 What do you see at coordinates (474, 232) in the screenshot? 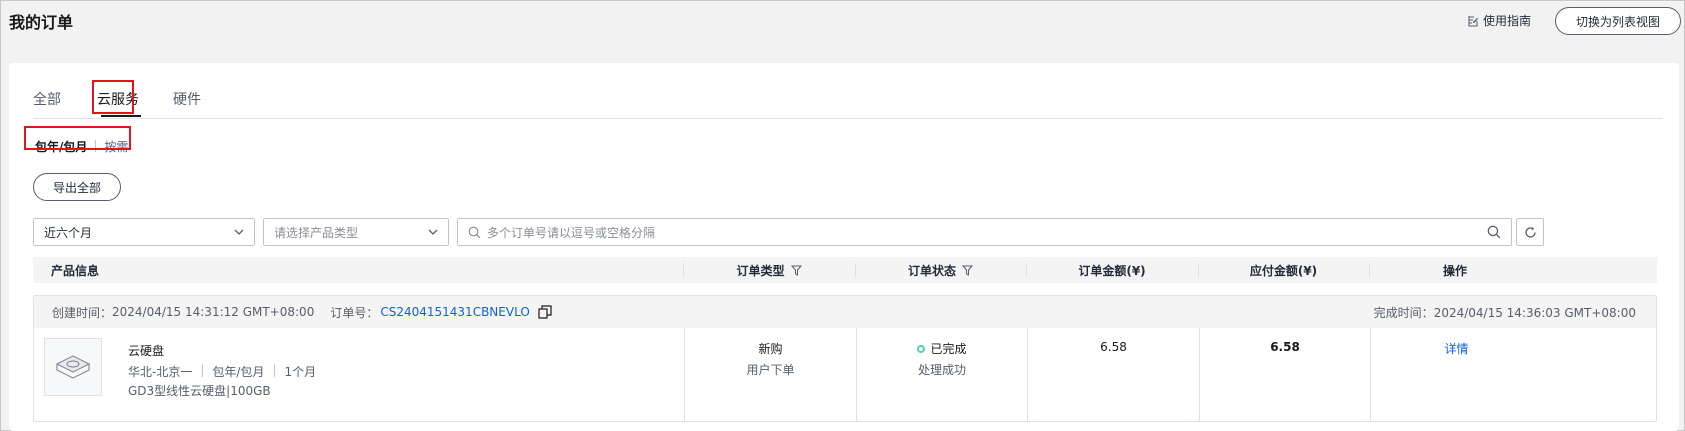
I see `search-icon` at bounding box center [474, 232].